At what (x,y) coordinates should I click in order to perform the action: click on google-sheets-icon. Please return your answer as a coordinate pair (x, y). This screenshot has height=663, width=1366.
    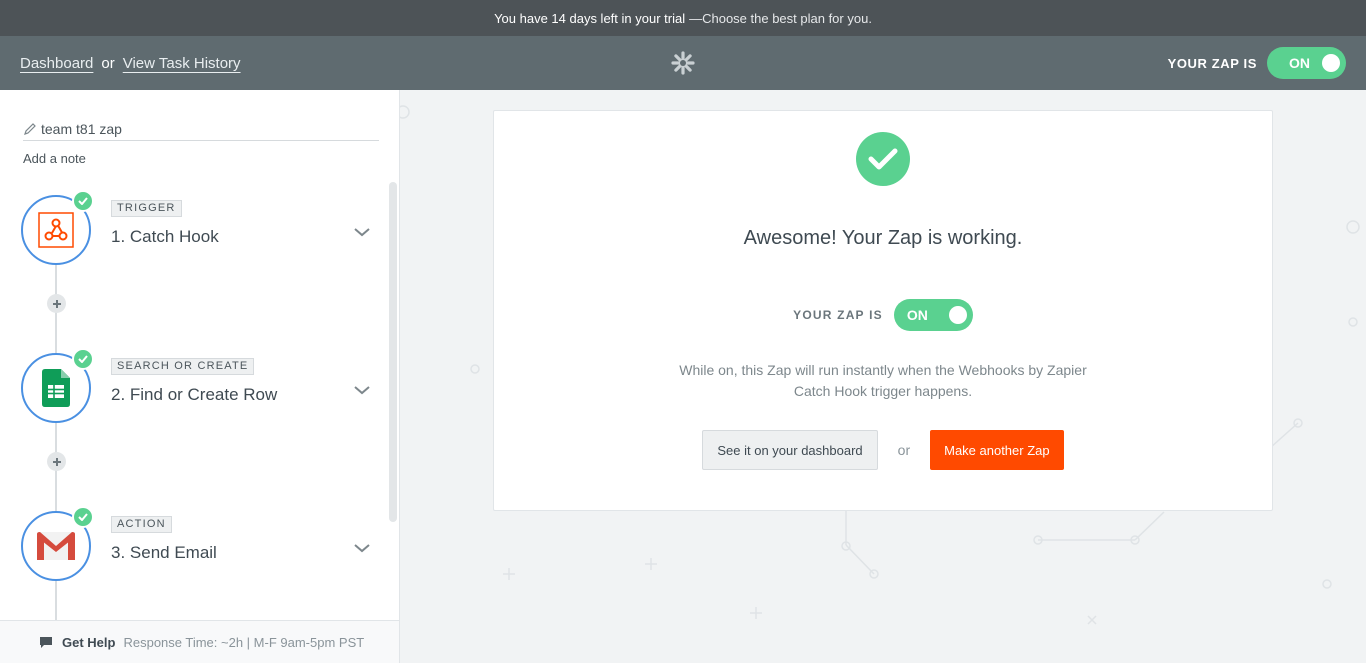
    Looking at the image, I should click on (56, 388).